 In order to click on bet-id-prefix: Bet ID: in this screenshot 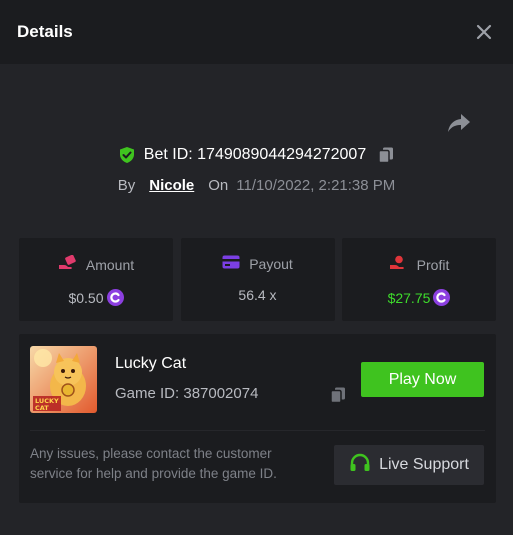, I will do `click(170, 154)`.